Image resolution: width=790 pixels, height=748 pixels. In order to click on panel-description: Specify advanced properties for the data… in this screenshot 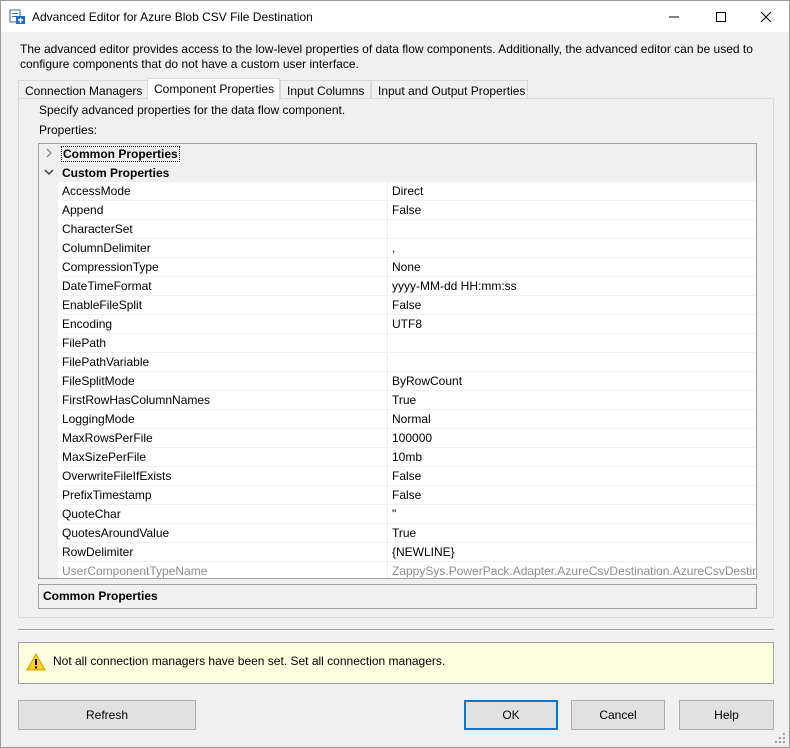, I will do `click(192, 110)`.